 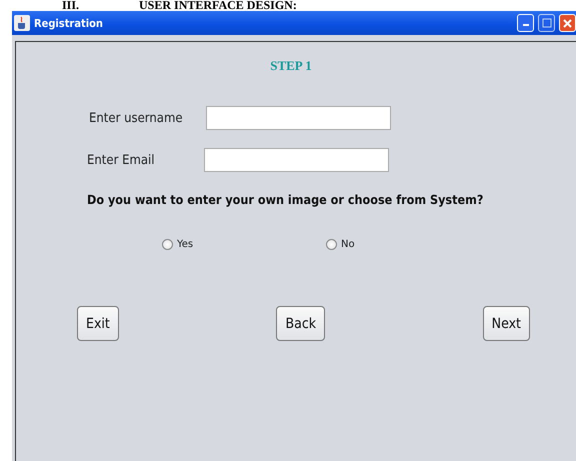 I want to click on question-text: Do you want to enter your own image or choose from System?, so click(x=285, y=199).